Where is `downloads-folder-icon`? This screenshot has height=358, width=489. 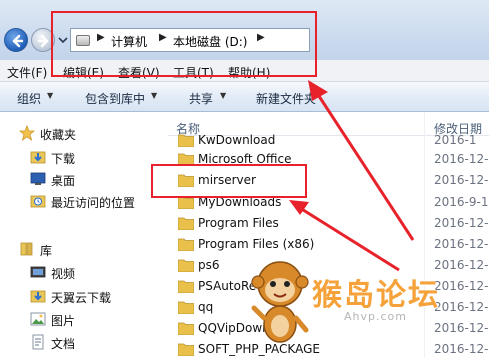 downloads-folder-icon is located at coordinates (38, 157).